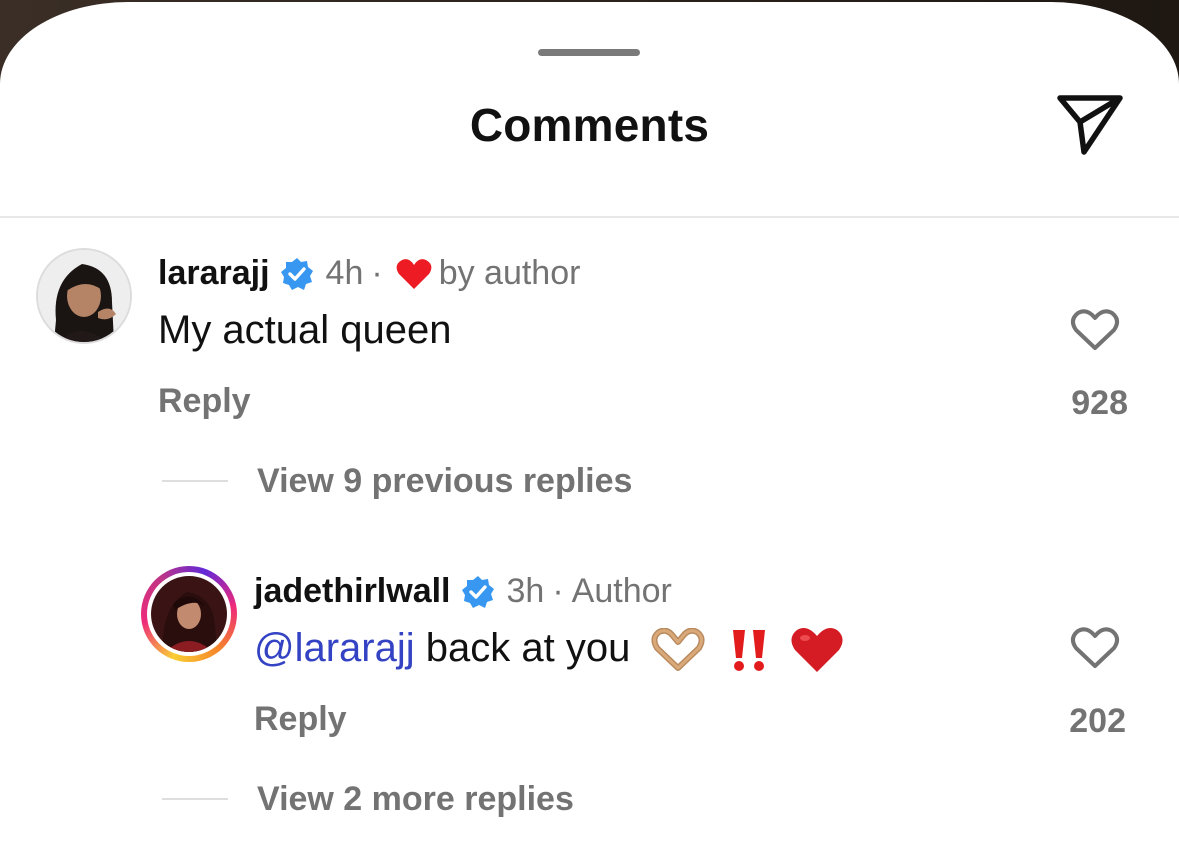 The image size is (1179, 857). What do you see at coordinates (334, 648) in the screenshot?
I see `mention-link: @lararajj` at bounding box center [334, 648].